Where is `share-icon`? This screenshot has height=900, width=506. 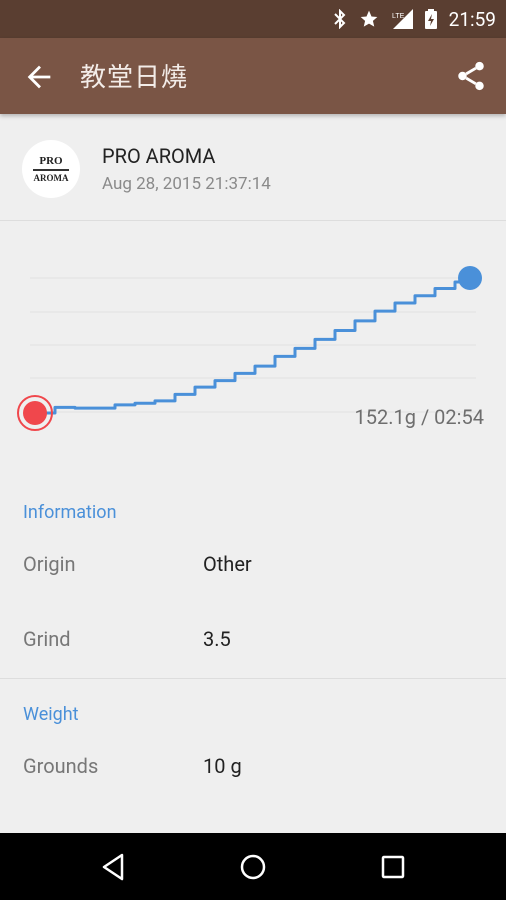 share-icon is located at coordinates (471, 76).